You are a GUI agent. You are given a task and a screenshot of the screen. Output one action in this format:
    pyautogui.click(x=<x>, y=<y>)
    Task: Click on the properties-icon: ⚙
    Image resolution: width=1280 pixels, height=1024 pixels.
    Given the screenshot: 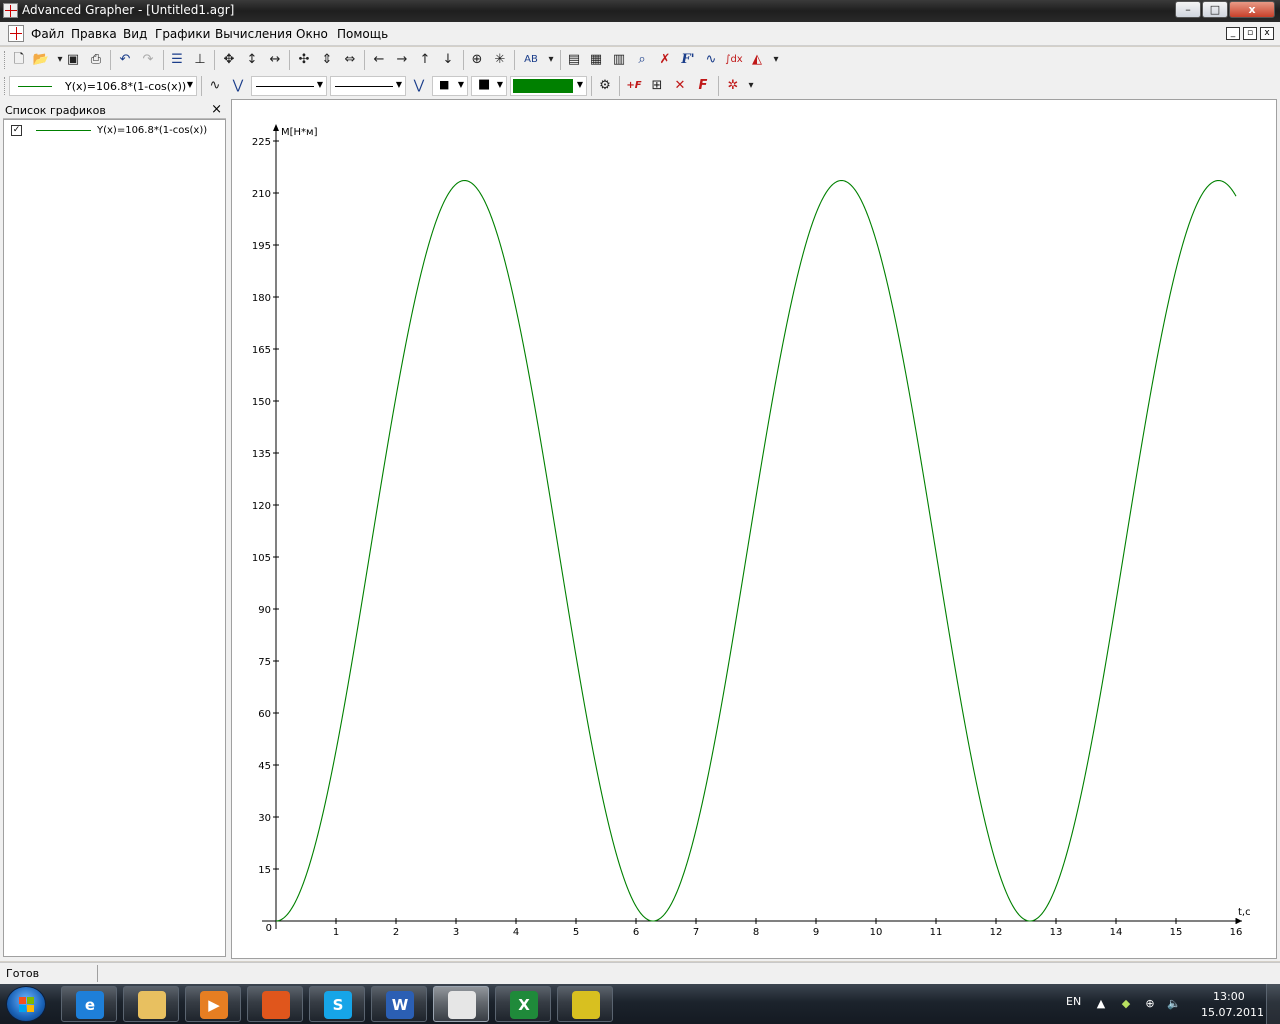 What is the action you would take?
    pyautogui.click(x=605, y=86)
    